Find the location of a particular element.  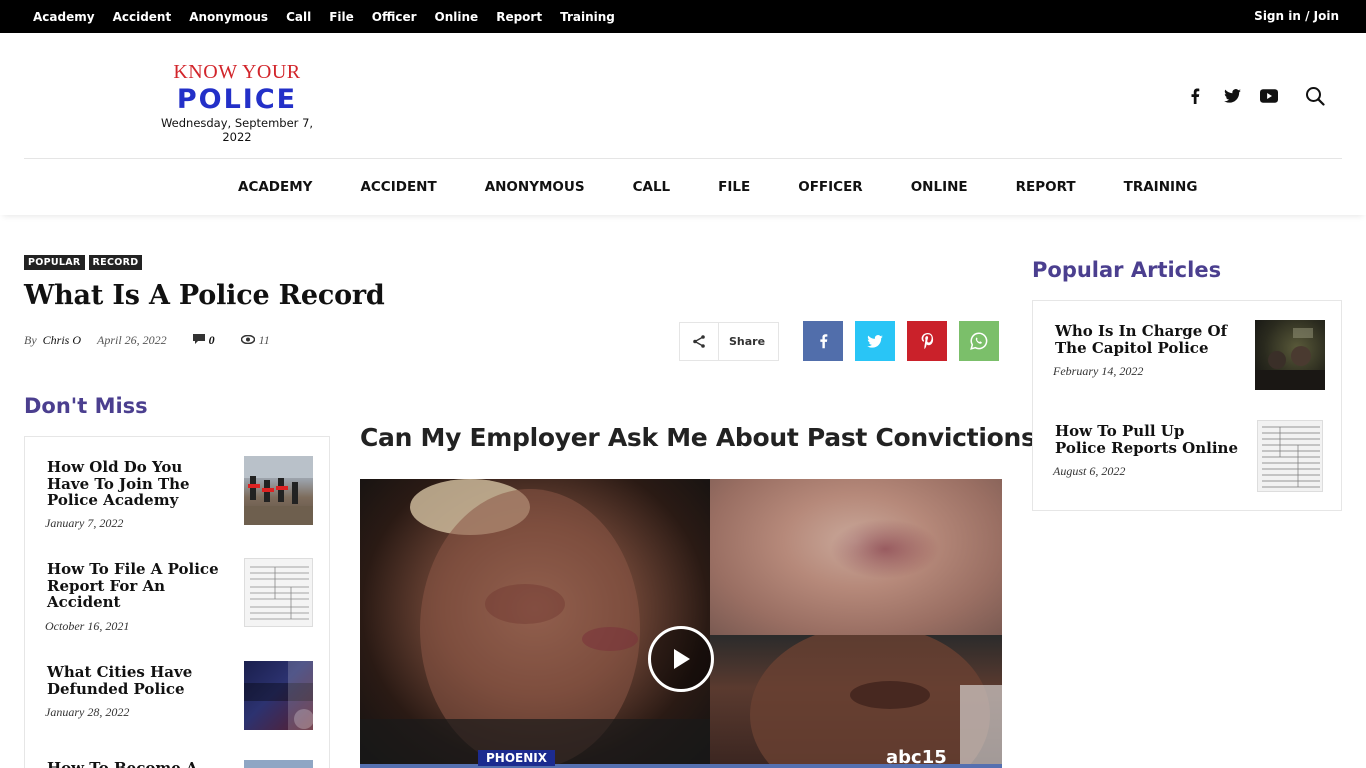

article-meta: By Chris O April 26, 2022 0 11 is located at coordinates (147, 340).